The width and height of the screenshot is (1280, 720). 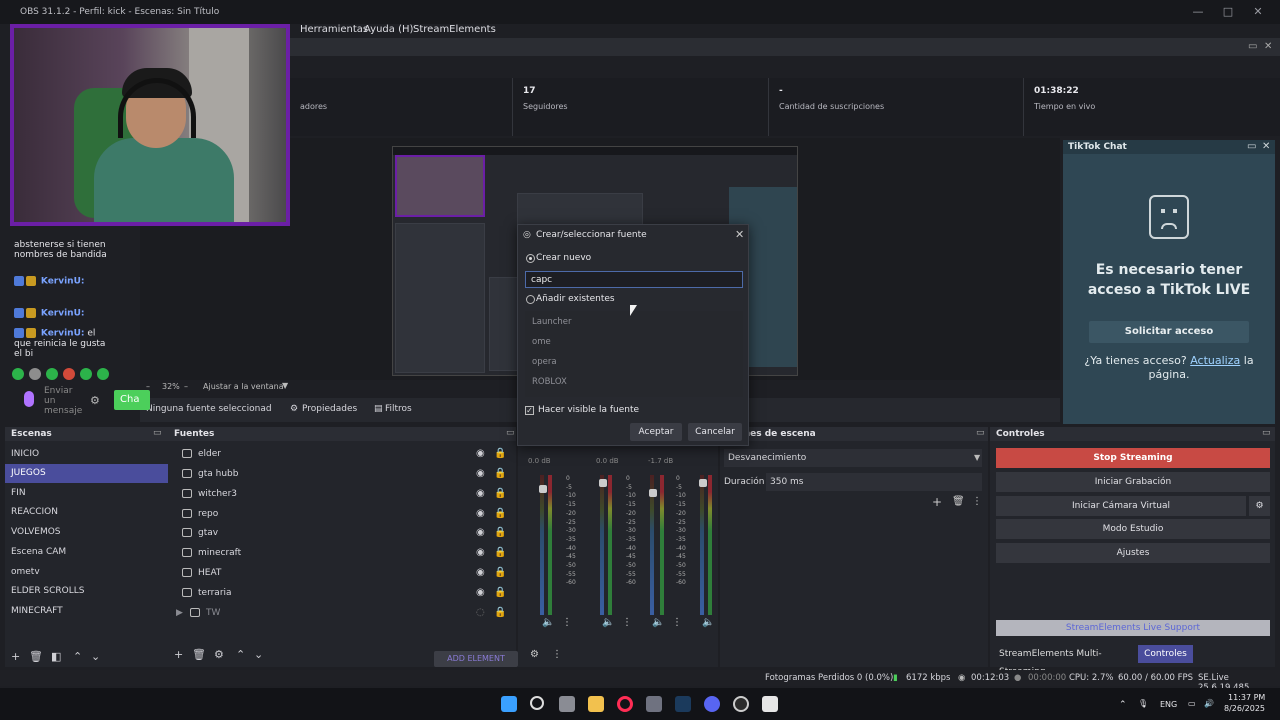 What do you see at coordinates (338, 593) in the screenshot?
I see `source-item: terraria ◉ 🔒` at bounding box center [338, 593].